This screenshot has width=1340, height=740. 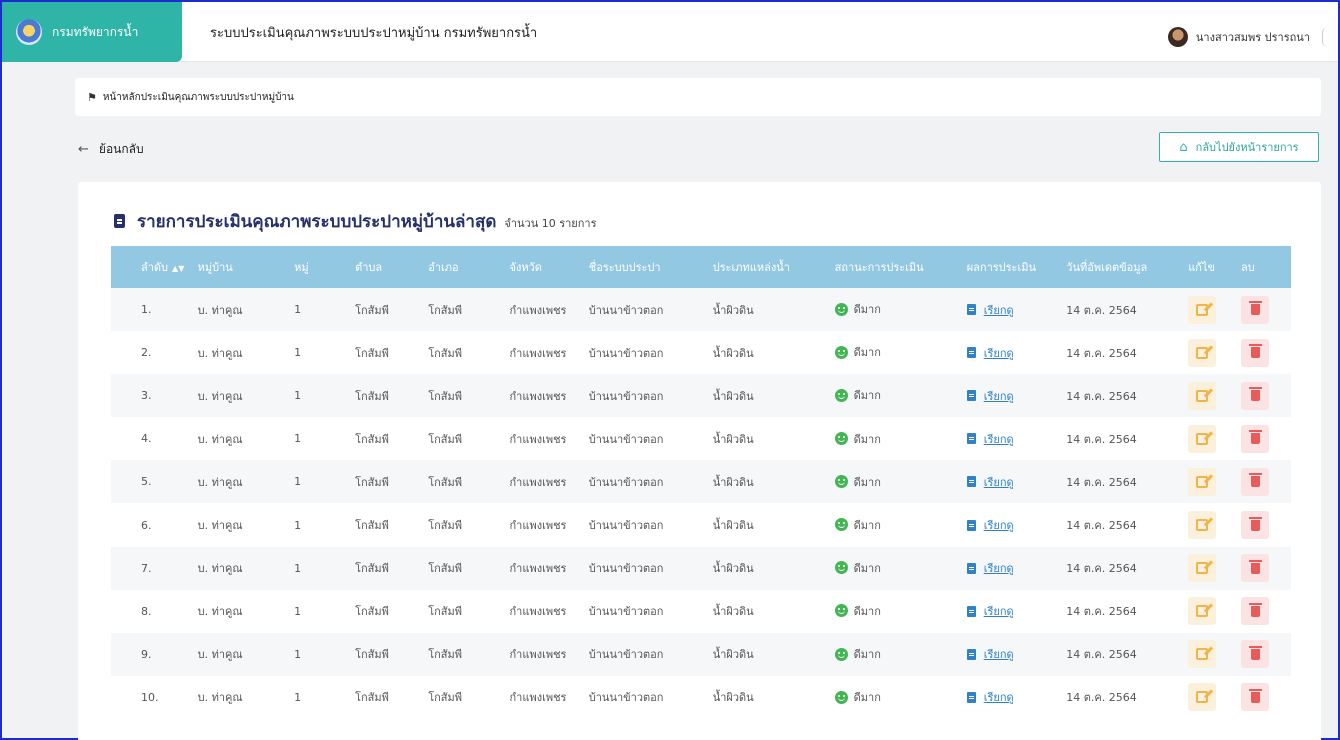 I want to click on return-to-list-button: ⌂ กลับไปยังหน้ารายการ, so click(x=1239, y=147).